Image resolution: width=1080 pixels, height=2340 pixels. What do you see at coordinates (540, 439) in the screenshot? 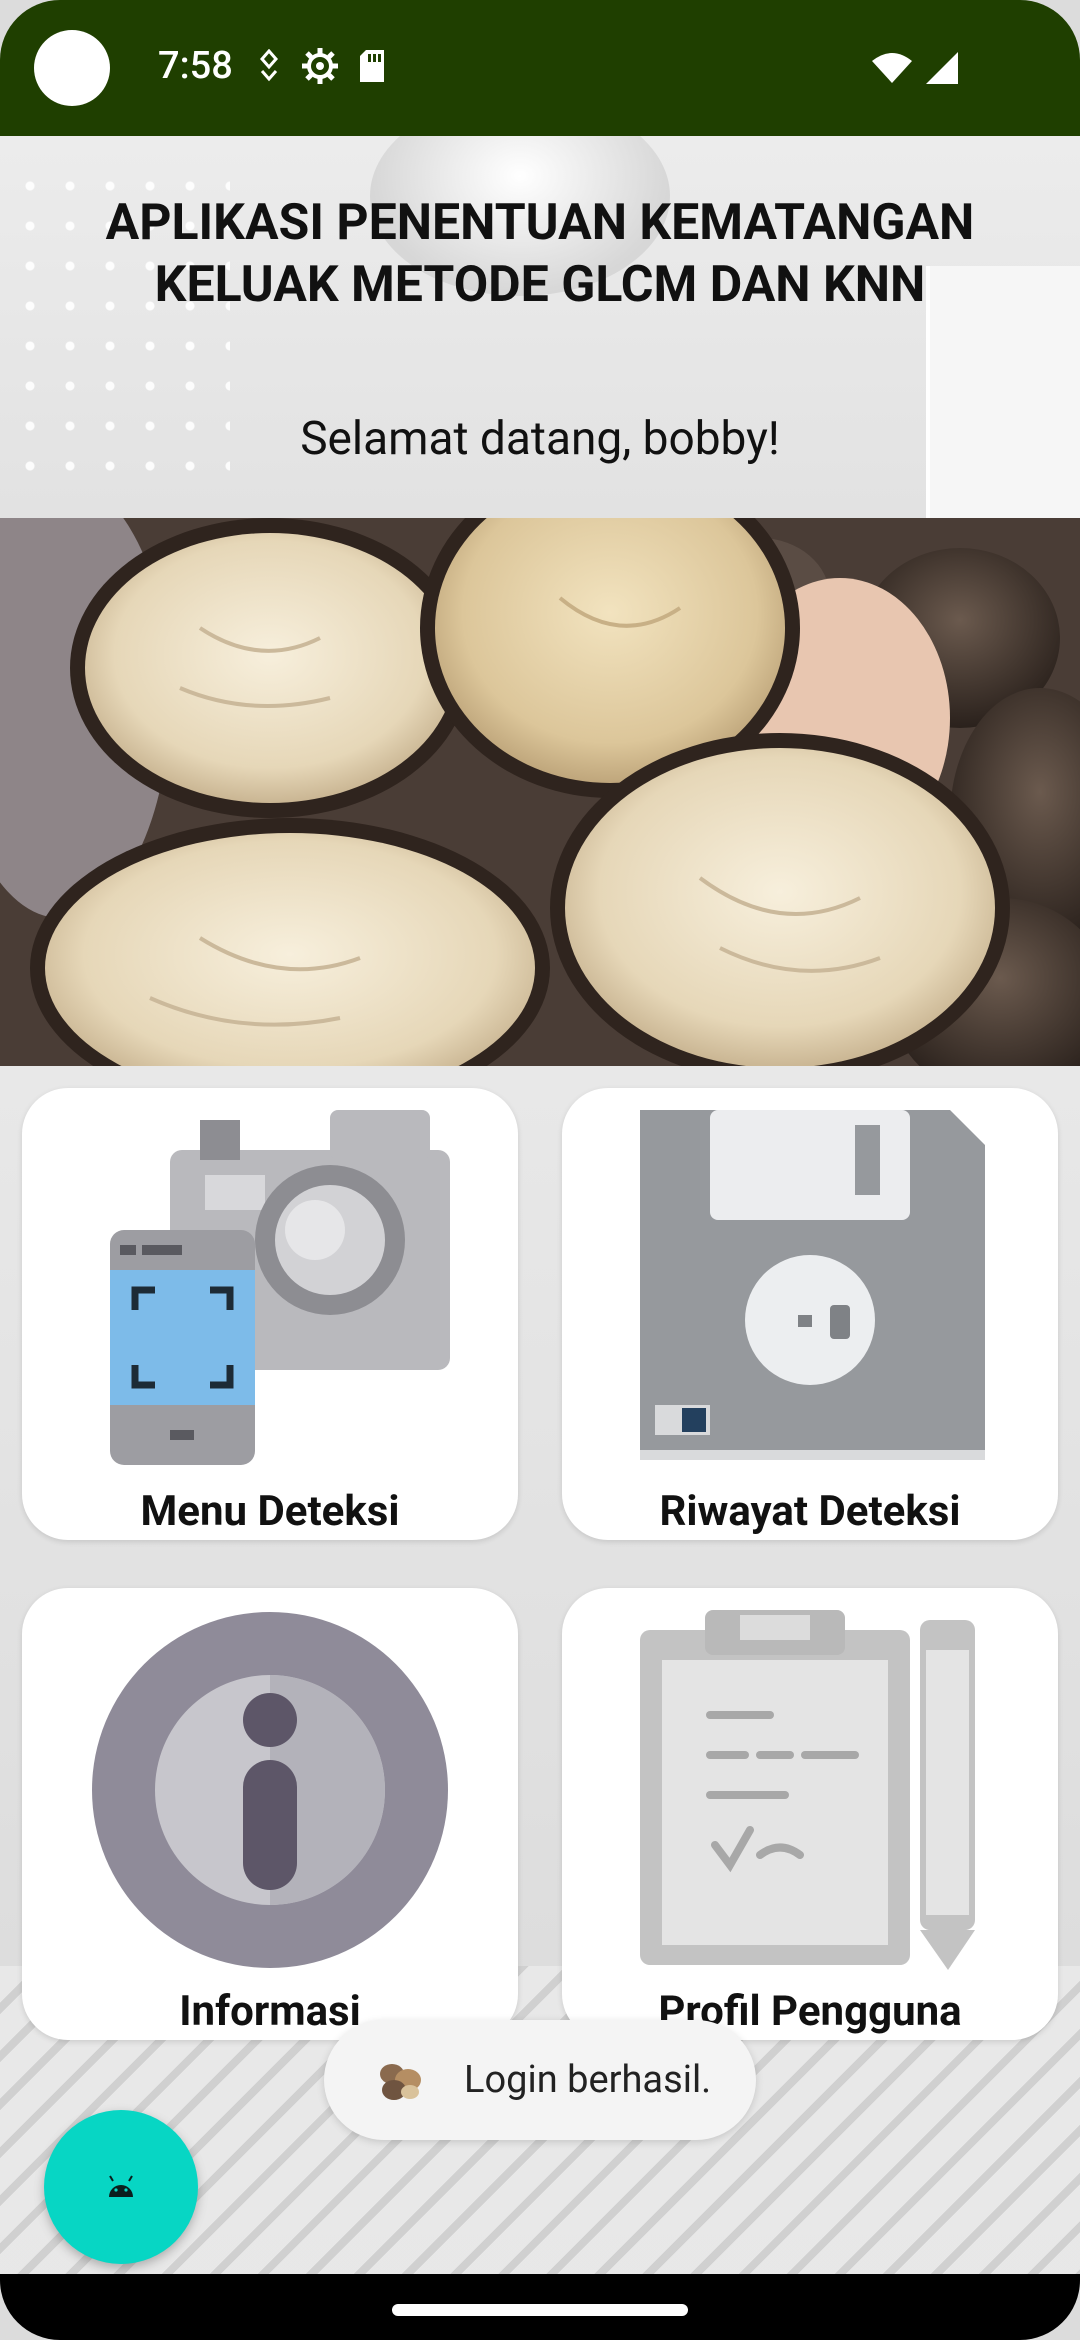
I see `welcome-text: Selamat datang, bobby!` at bounding box center [540, 439].